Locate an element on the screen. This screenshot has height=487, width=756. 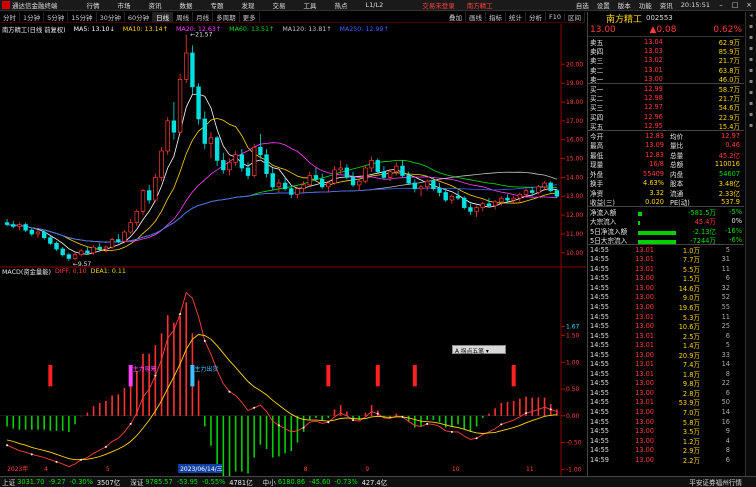
menu-item-trade: 交易 is located at coordinates (279, 5).